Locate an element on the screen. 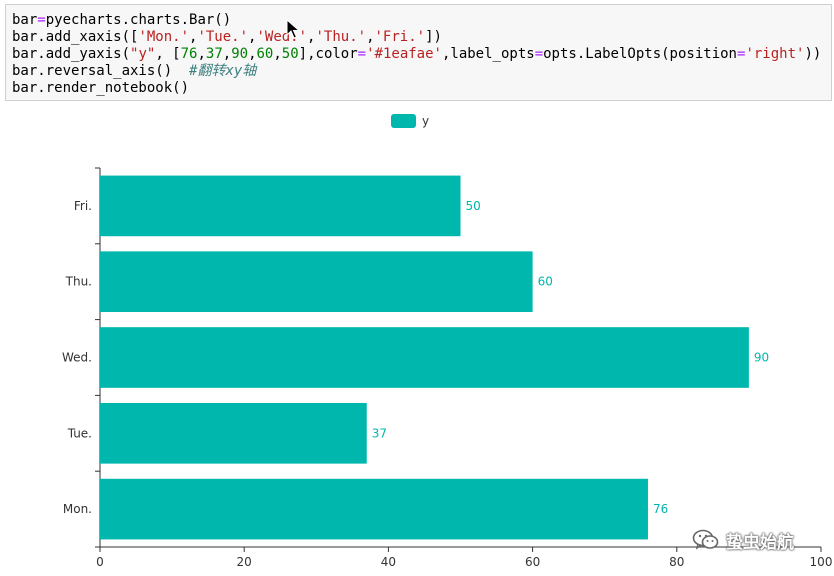 The height and width of the screenshot is (576, 834). legend-swatch is located at coordinates (403, 121).